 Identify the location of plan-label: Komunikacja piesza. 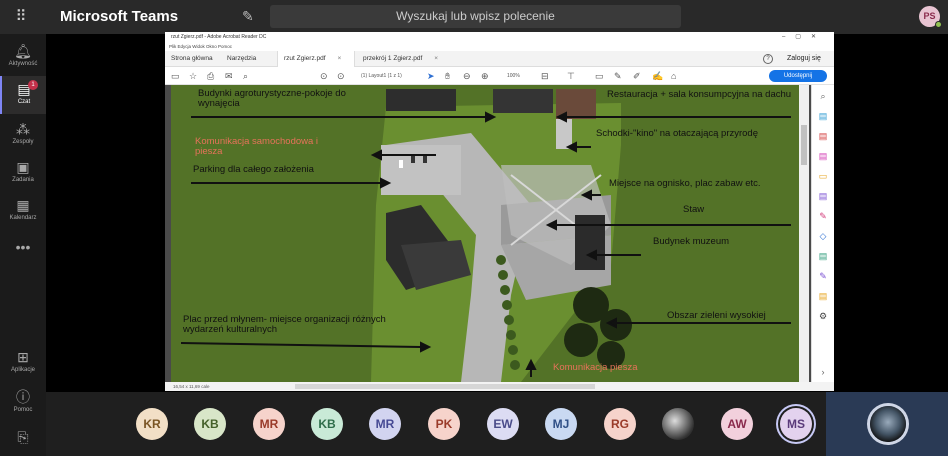
(595, 367).